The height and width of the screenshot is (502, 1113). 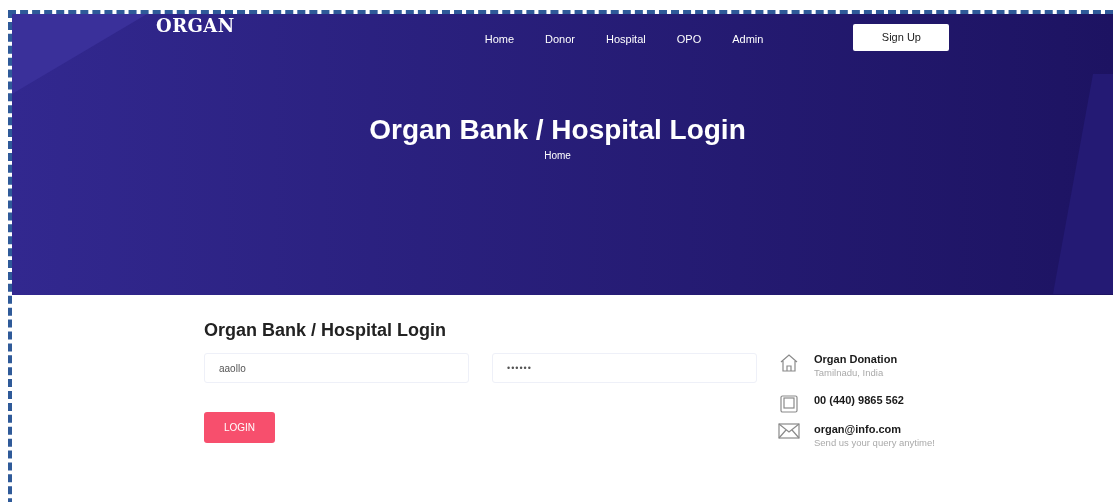 What do you see at coordinates (626, 39) in the screenshot?
I see `nav-link: Hospital` at bounding box center [626, 39].